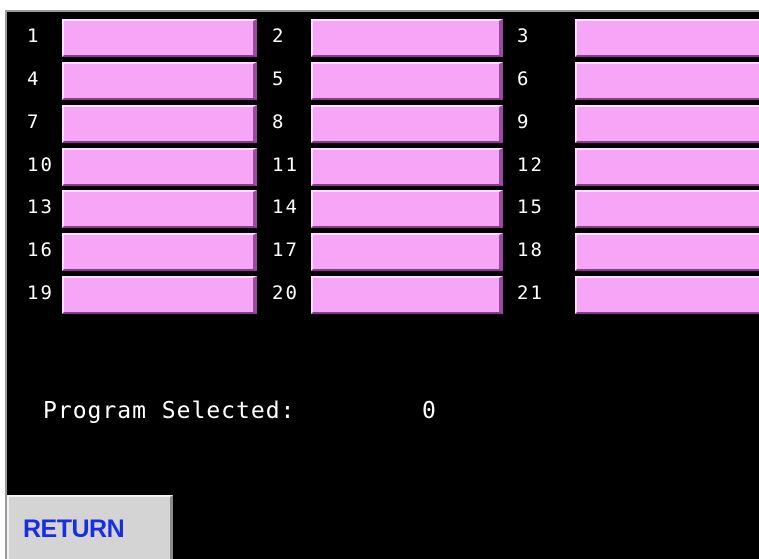 Image resolution: width=759 pixels, height=559 pixels. Describe the element at coordinates (40, 165) in the screenshot. I see `program-slot-number: 10` at that location.